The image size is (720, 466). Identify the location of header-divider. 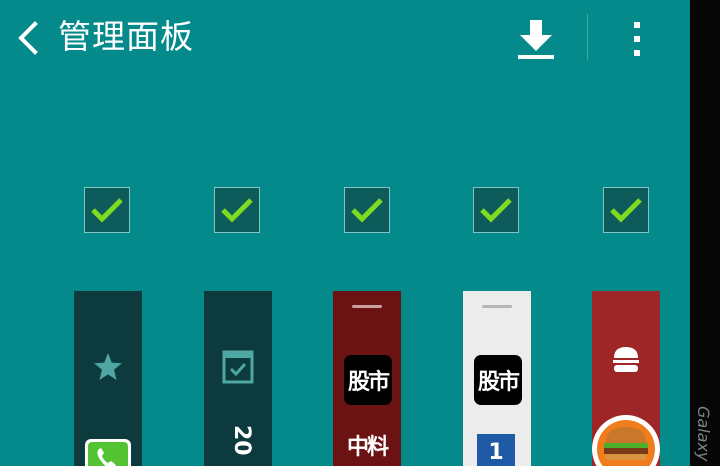
(587, 37).